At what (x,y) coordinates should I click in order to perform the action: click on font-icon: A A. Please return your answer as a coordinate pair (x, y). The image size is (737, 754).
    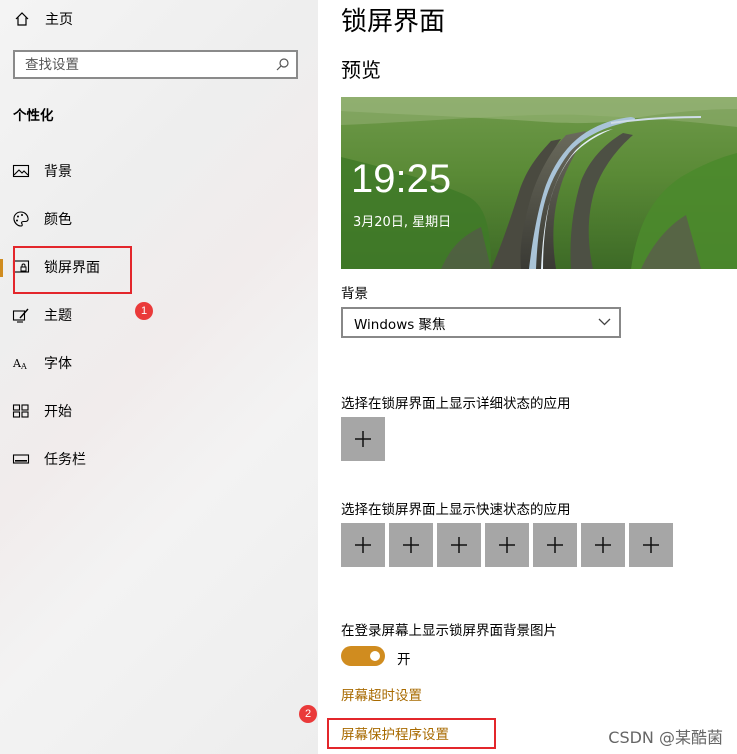
    Looking at the image, I should click on (19, 364).